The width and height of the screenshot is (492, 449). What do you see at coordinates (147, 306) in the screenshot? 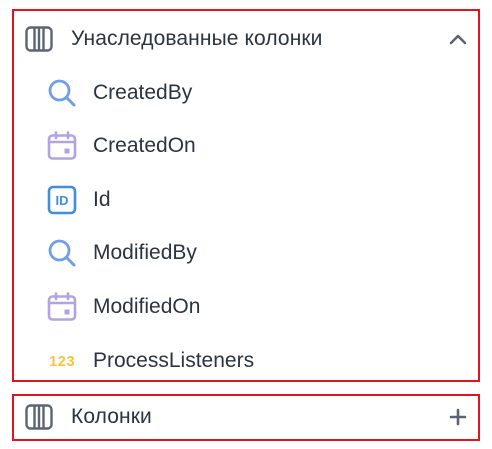
I see `list-item-label: ModifiedOn` at bounding box center [147, 306].